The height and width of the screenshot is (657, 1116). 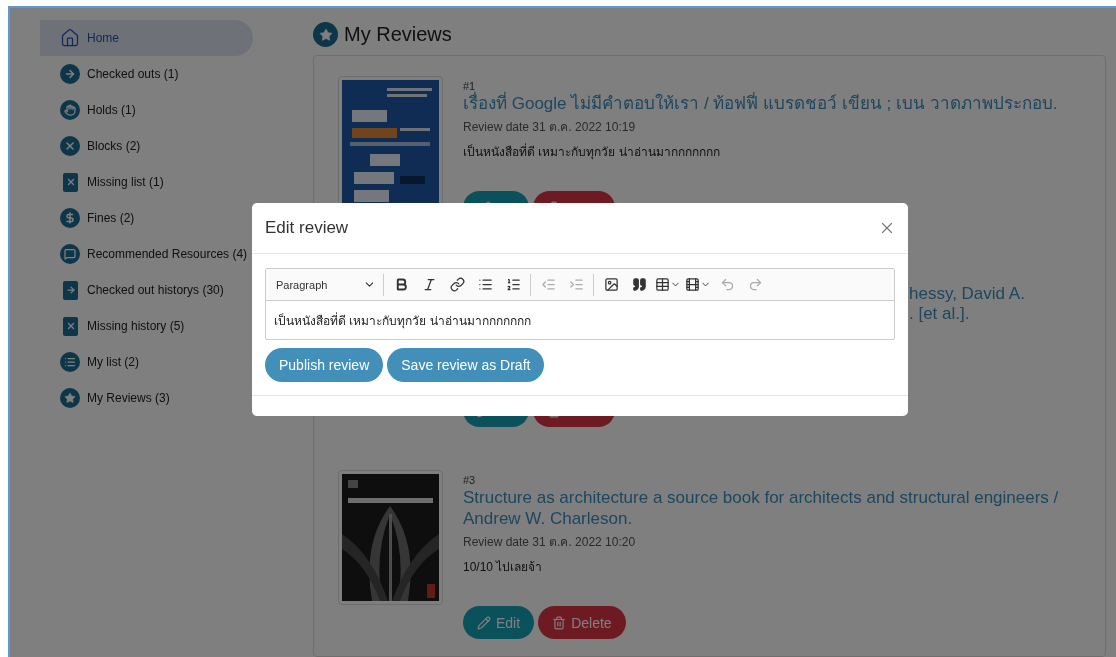 What do you see at coordinates (580, 320) in the screenshot?
I see `review-editor-field: เป็นหนังสือที่ดี เหมาะกับทุกวัย น่าอ่านมากกกกกกก` at bounding box center [580, 320].